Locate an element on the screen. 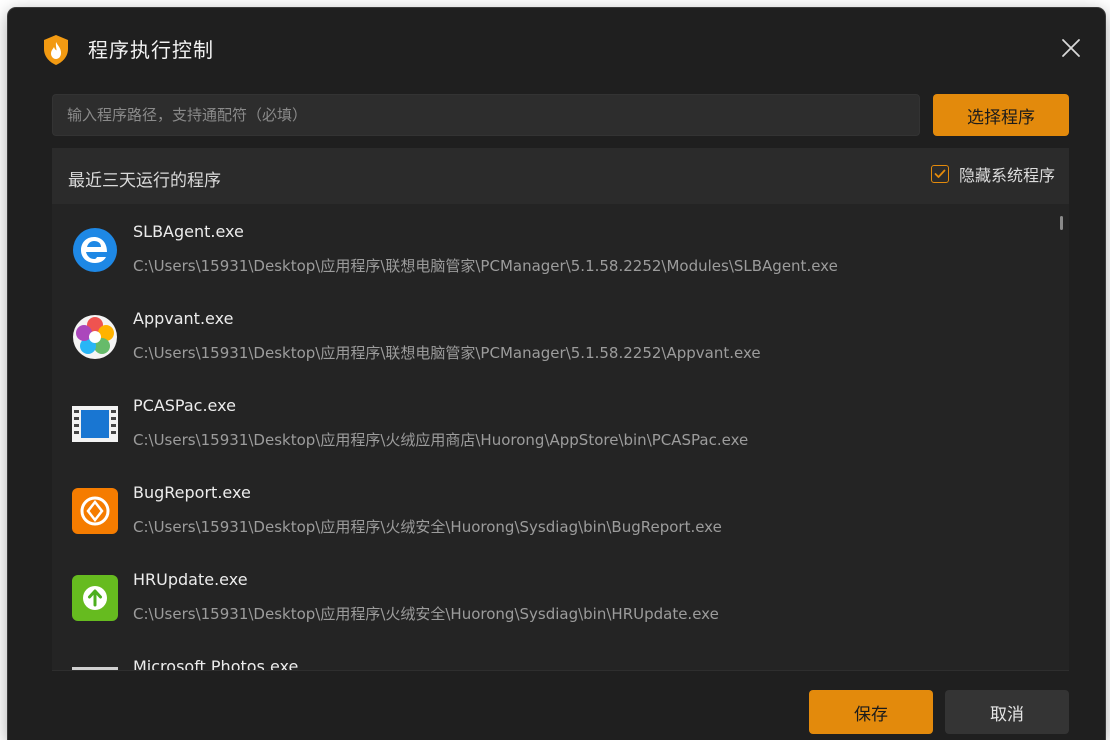 The height and width of the screenshot is (740, 1110). close-icon is located at coordinates (1071, 48).